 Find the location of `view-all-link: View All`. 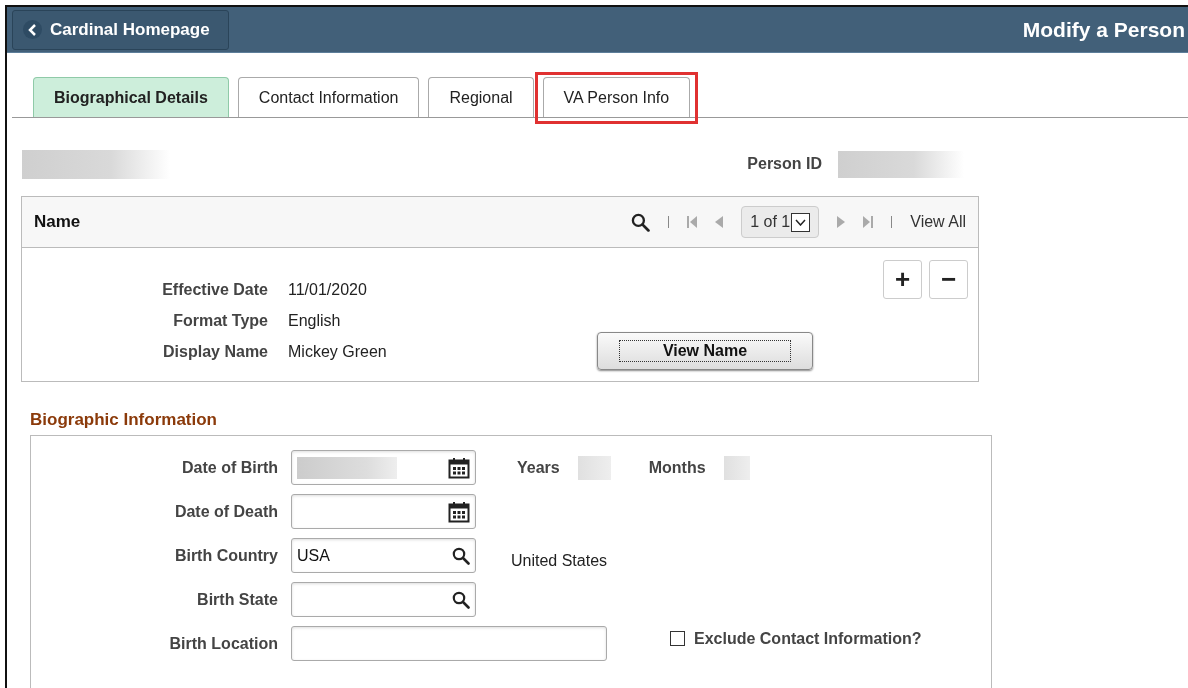

view-all-link: View All is located at coordinates (938, 222).